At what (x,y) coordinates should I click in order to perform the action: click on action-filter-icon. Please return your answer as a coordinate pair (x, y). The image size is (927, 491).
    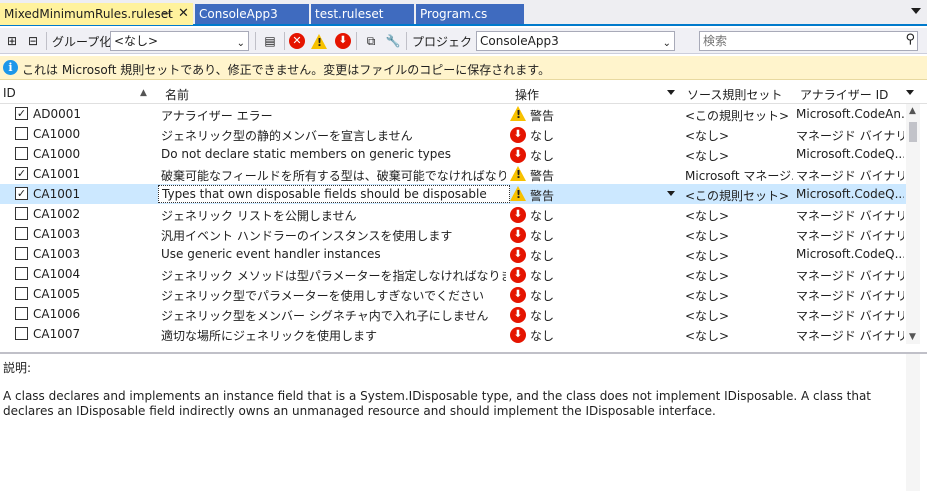
    Looking at the image, I should click on (671, 92).